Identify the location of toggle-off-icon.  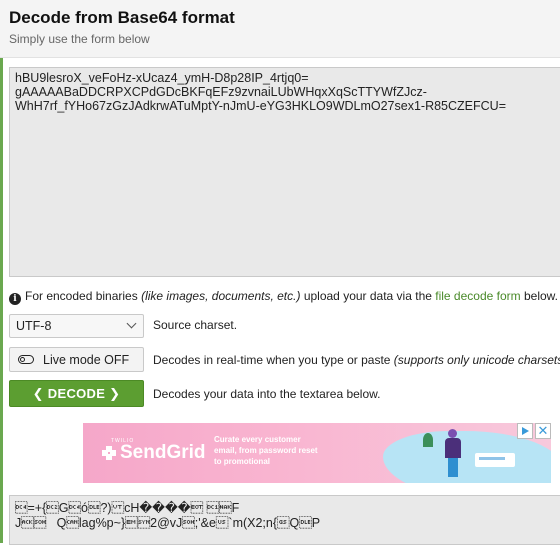
(26, 359).